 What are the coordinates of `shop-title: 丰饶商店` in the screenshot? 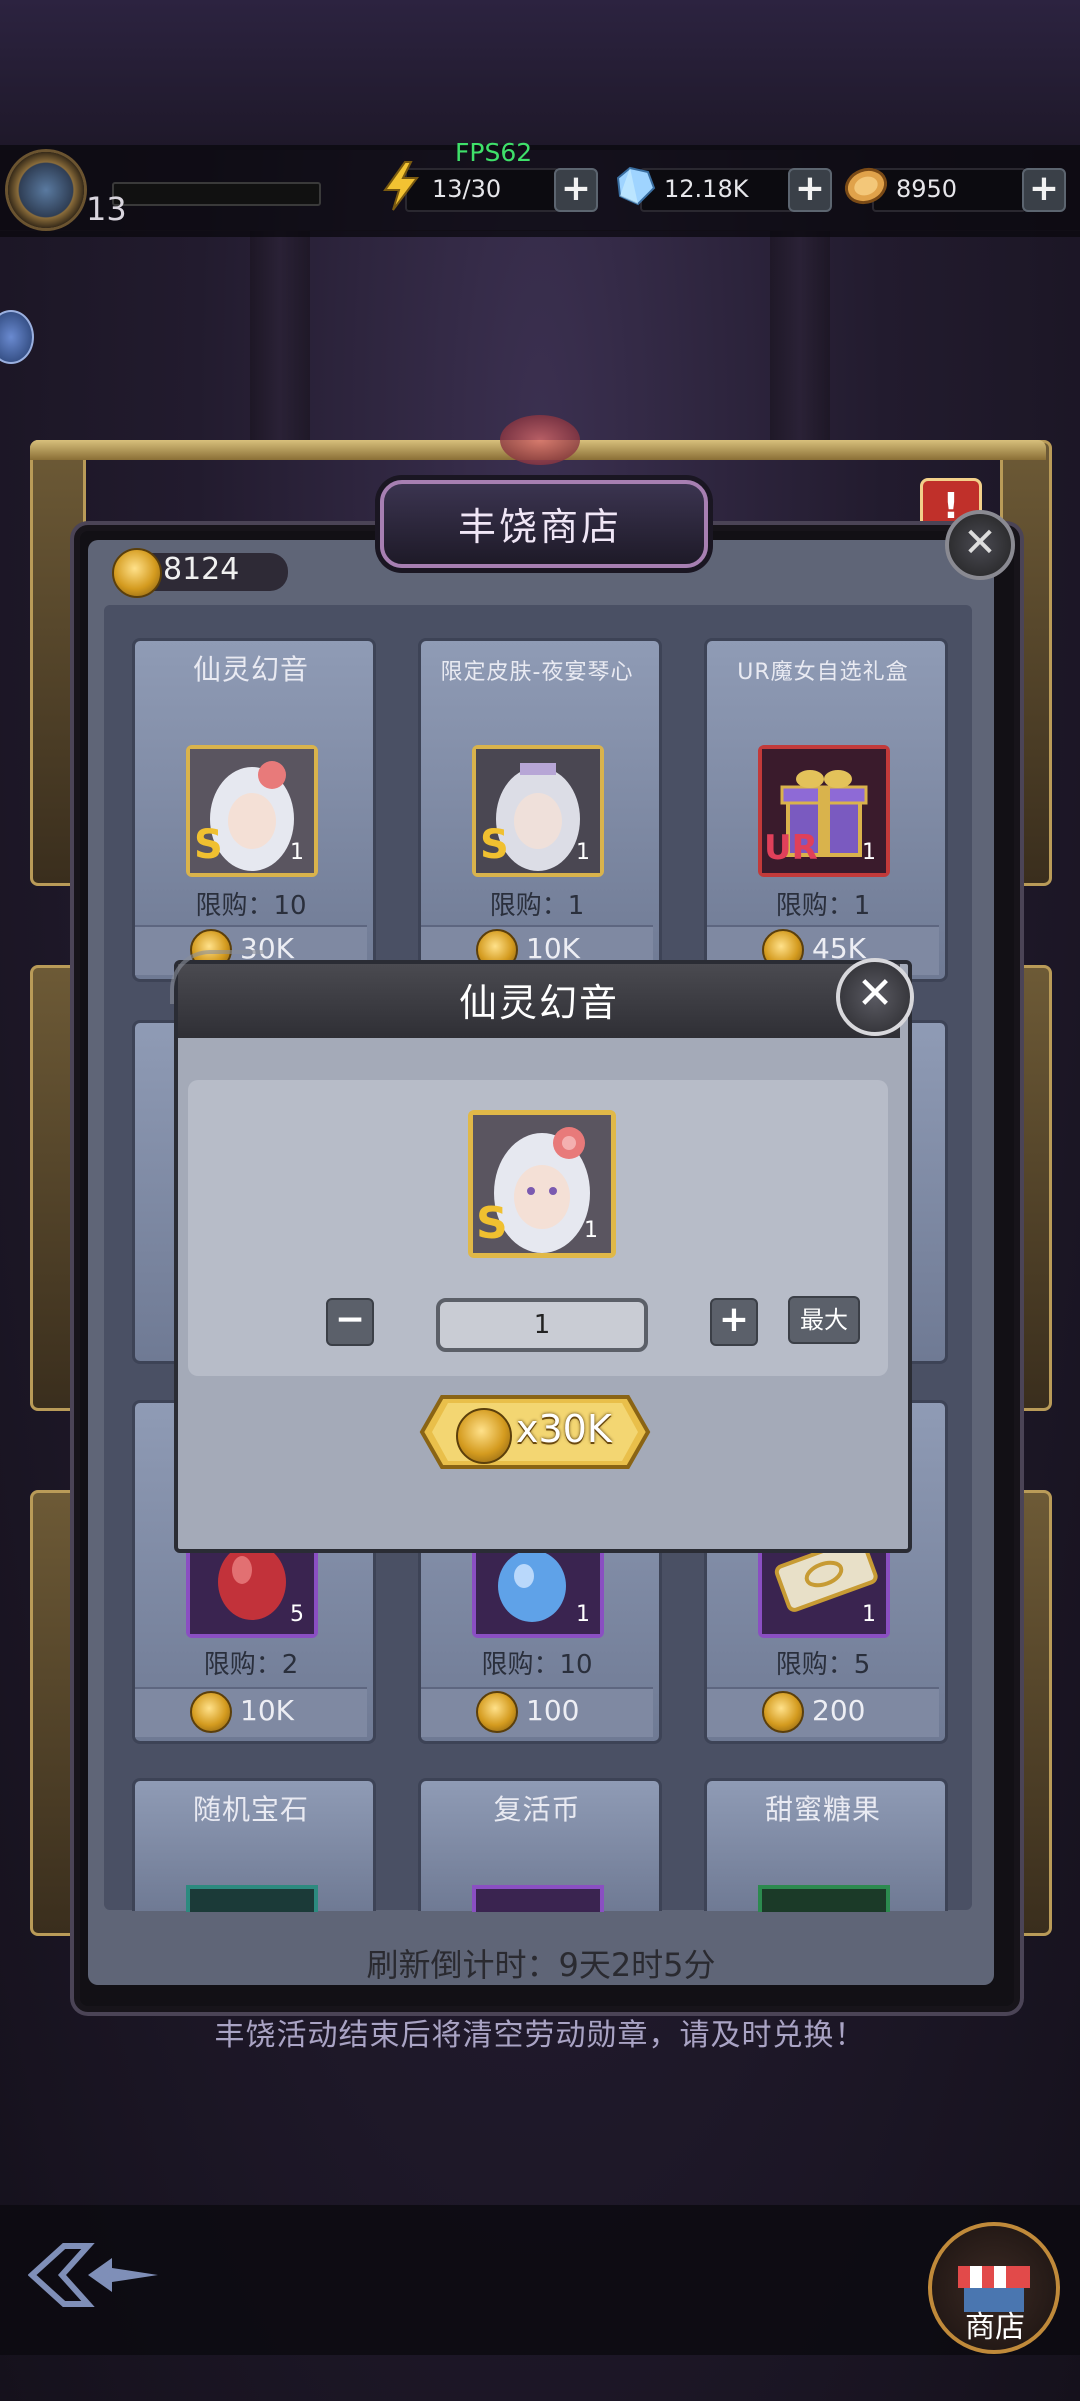 It's located at (539, 527).